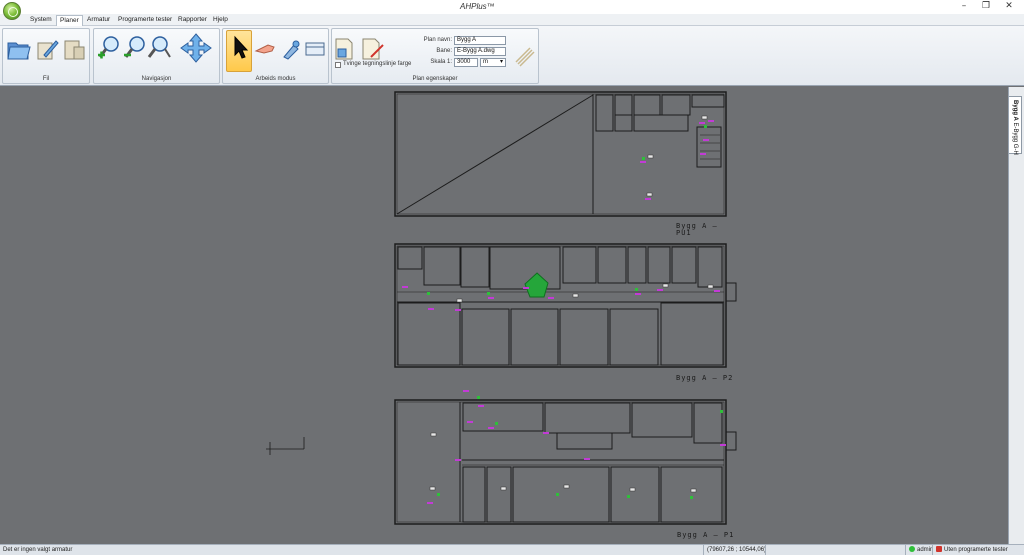 This screenshot has width=1024, height=555. What do you see at coordinates (523, 55) in the screenshot?
I see `dim-plan-icon` at bounding box center [523, 55].